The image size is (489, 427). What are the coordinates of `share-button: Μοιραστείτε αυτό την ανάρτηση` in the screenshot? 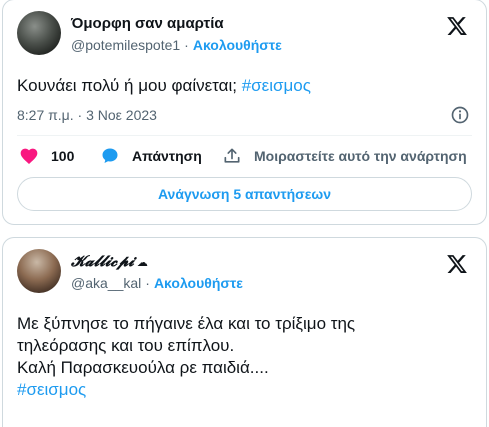 It's located at (344, 156).